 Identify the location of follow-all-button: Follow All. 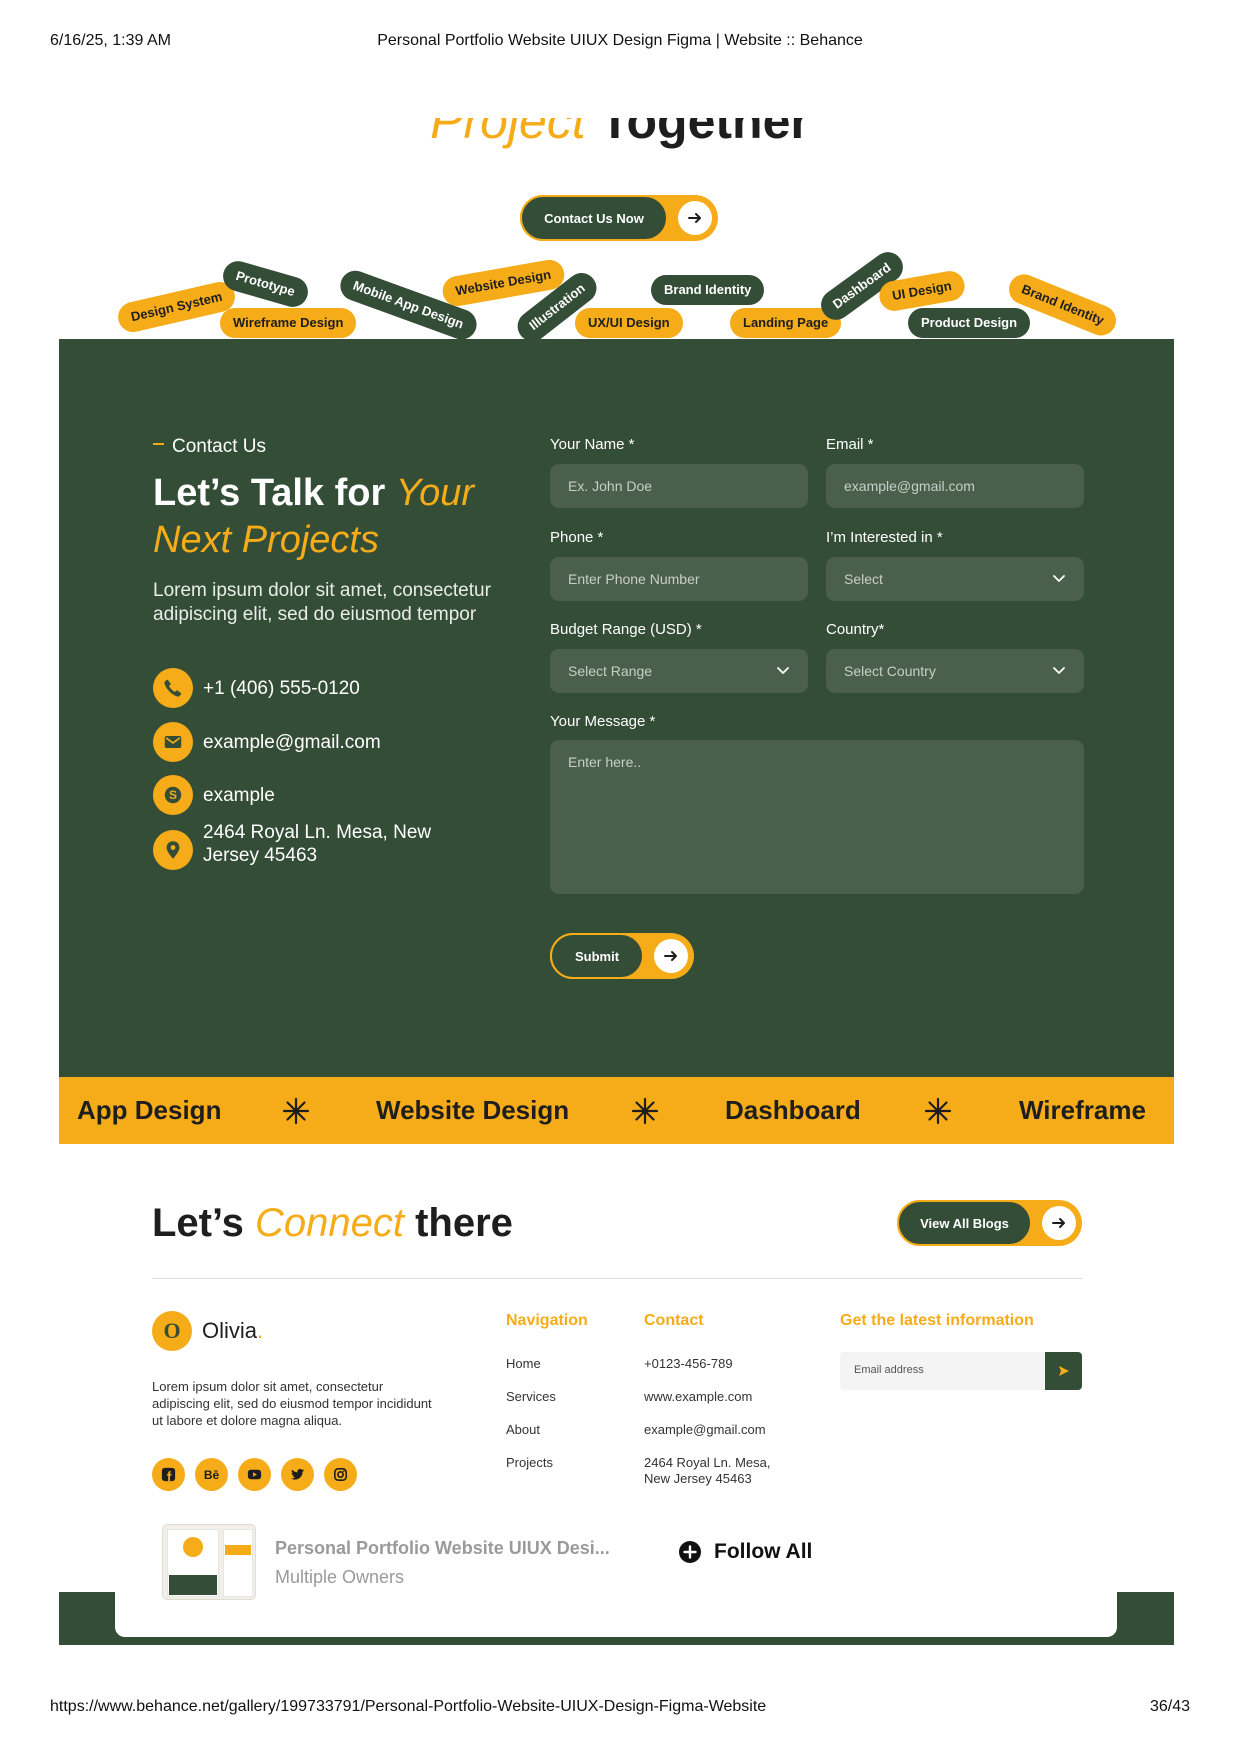
(745, 1552).